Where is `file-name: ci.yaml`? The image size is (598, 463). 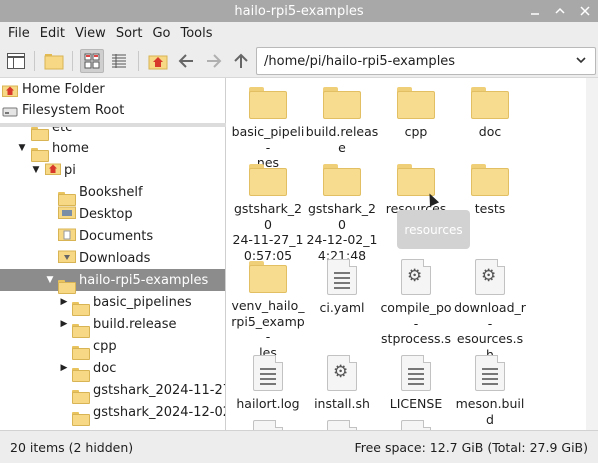 file-name: ci.yaml is located at coordinates (342, 307).